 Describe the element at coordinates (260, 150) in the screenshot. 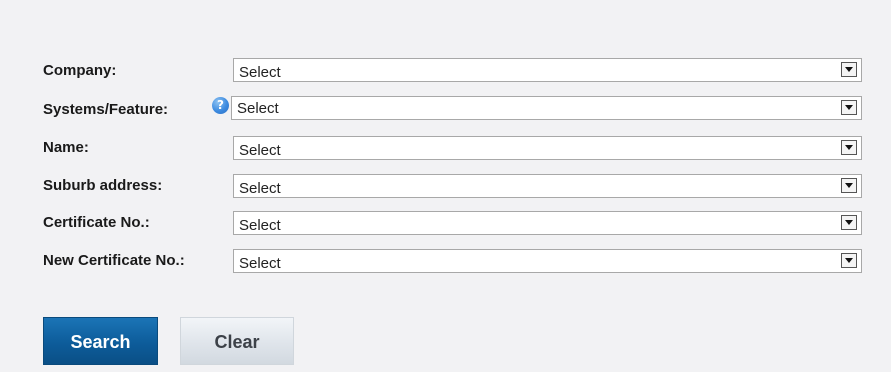

I see `name-select-value: Select` at that location.